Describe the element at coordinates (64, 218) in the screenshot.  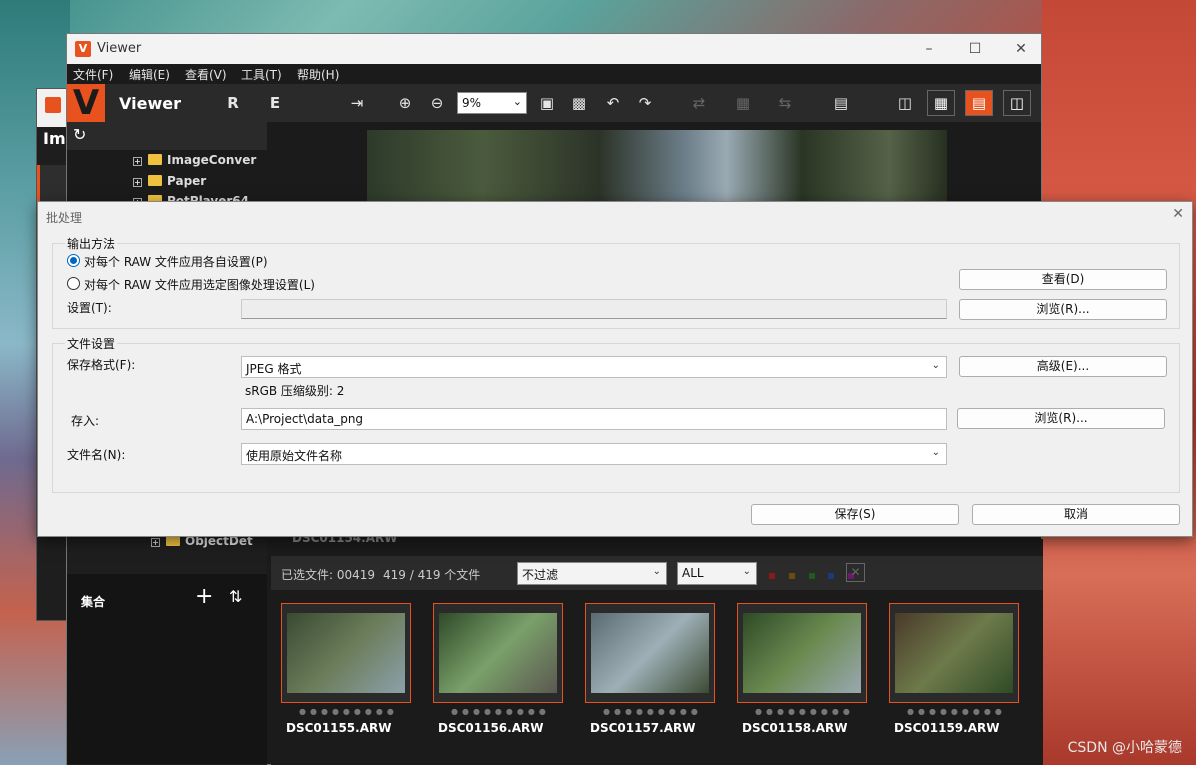
I see `dialog-title: 批处理` at that location.